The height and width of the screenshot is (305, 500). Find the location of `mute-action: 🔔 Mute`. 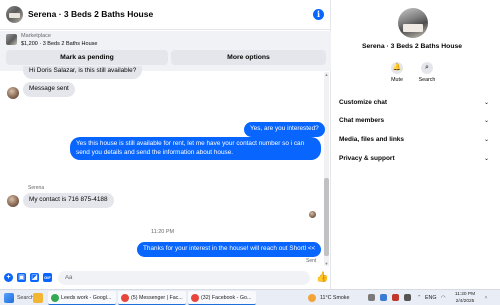

mute-action: 🔔 Mute is located at coordinates (397, 72).